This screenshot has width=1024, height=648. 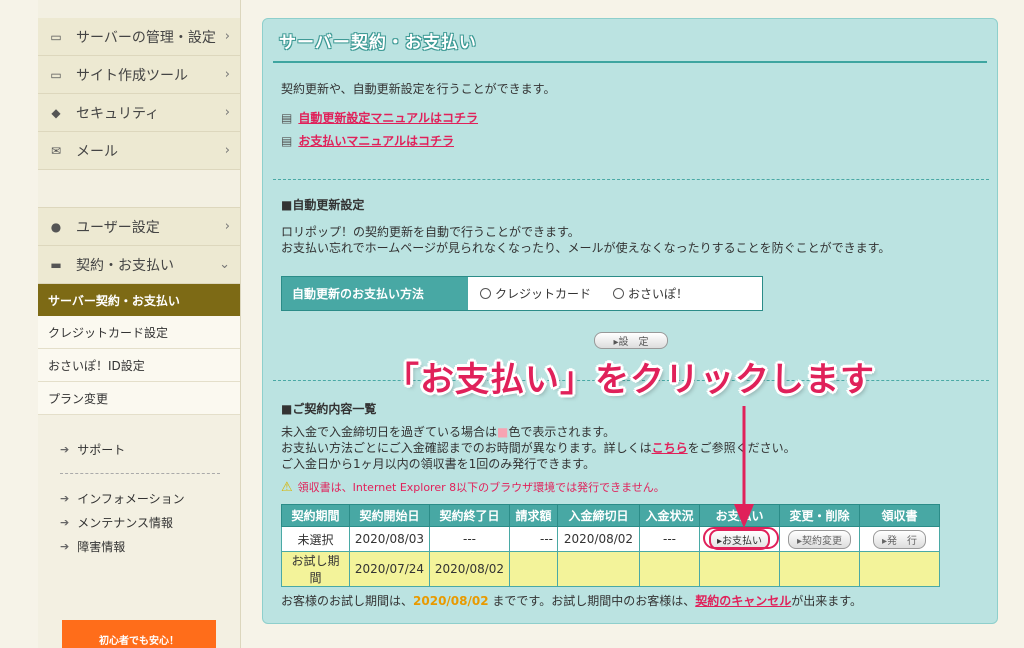 What do you see at coordinates (670, 448) in the screenshot?
I see `details-link: こちら` at bounding box center [670, 448].